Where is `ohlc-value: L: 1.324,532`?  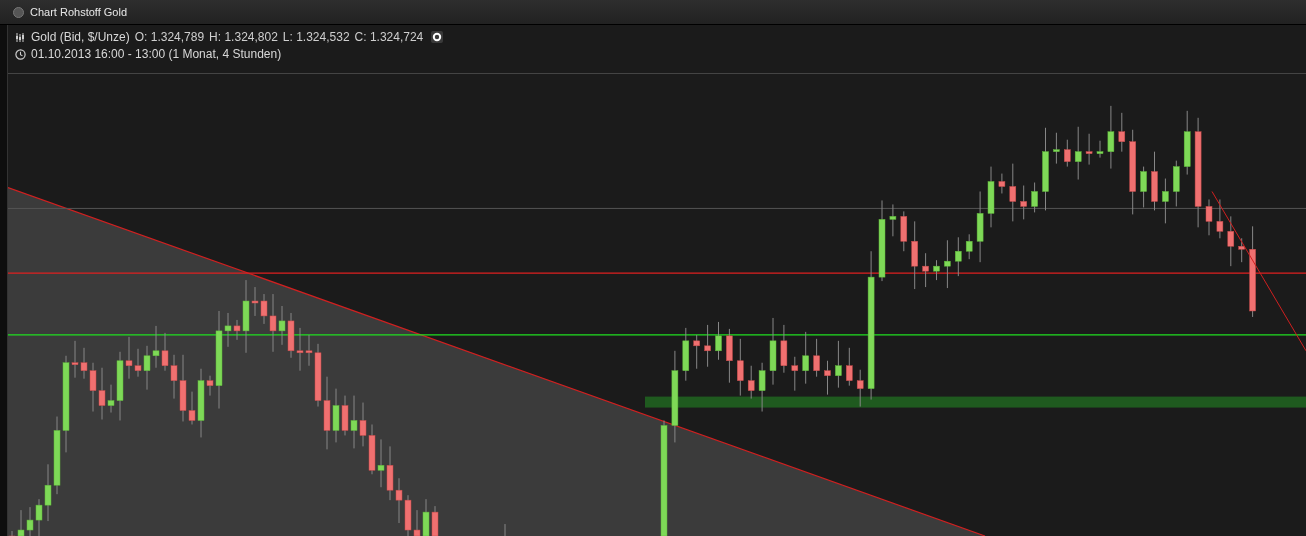 ohlc-value: L: 1.324,532 is located at coordinates (316, 37).